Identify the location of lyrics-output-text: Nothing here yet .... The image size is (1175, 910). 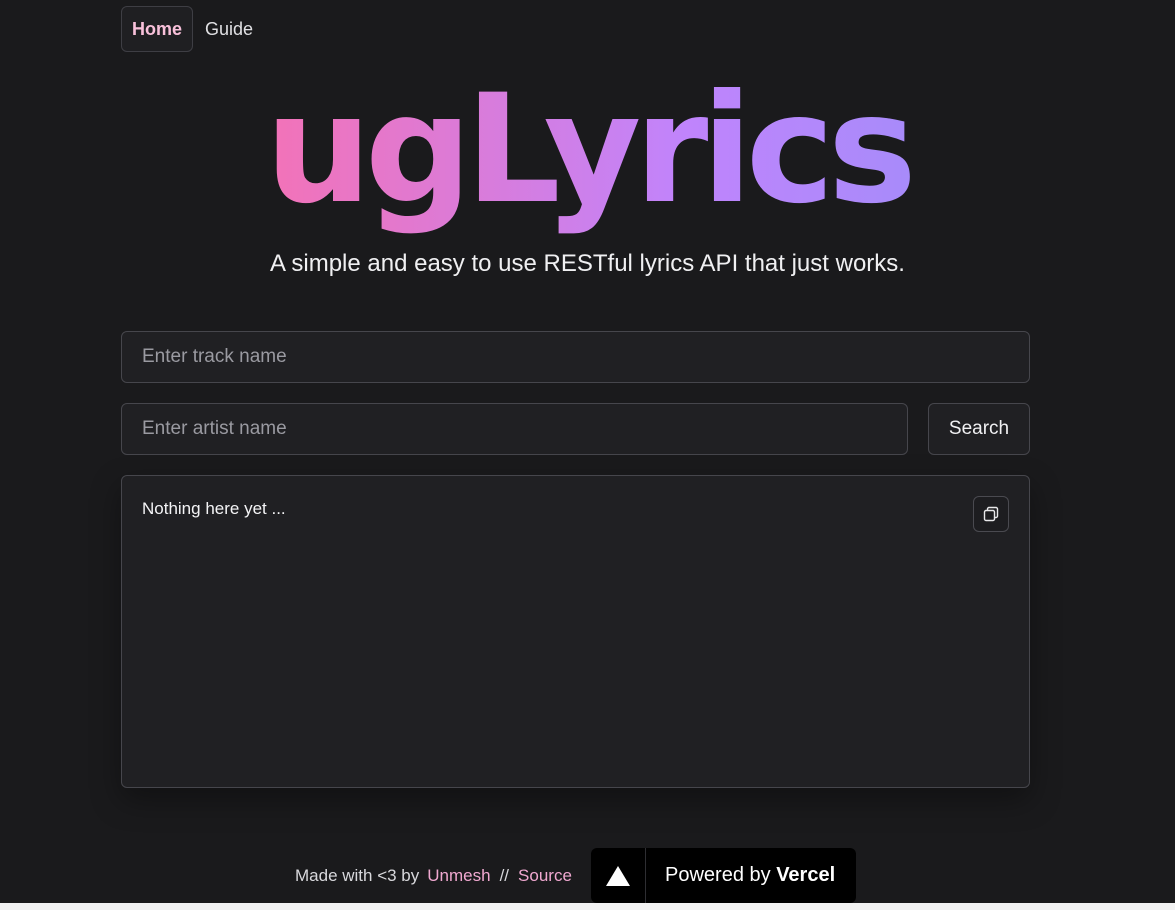
(214, 508).